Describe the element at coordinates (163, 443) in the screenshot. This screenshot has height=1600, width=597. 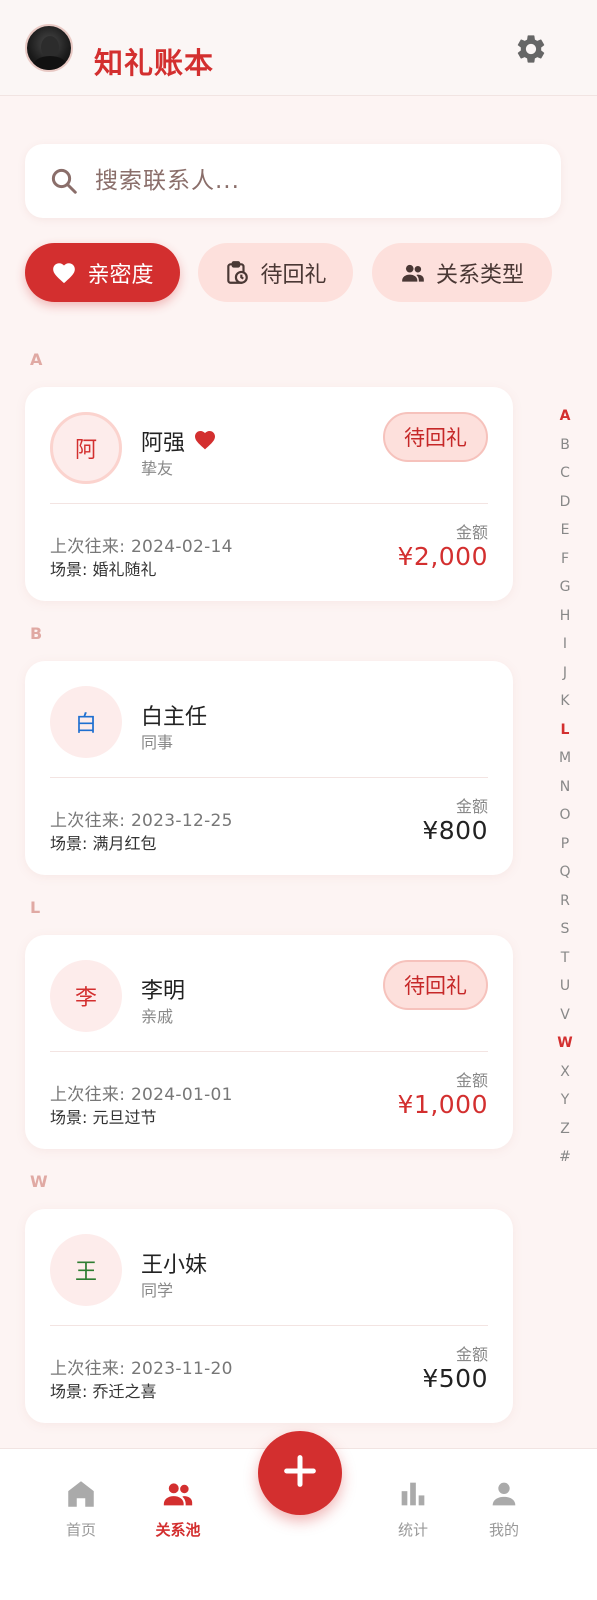
I see `contact-name: 阿强` at that location.